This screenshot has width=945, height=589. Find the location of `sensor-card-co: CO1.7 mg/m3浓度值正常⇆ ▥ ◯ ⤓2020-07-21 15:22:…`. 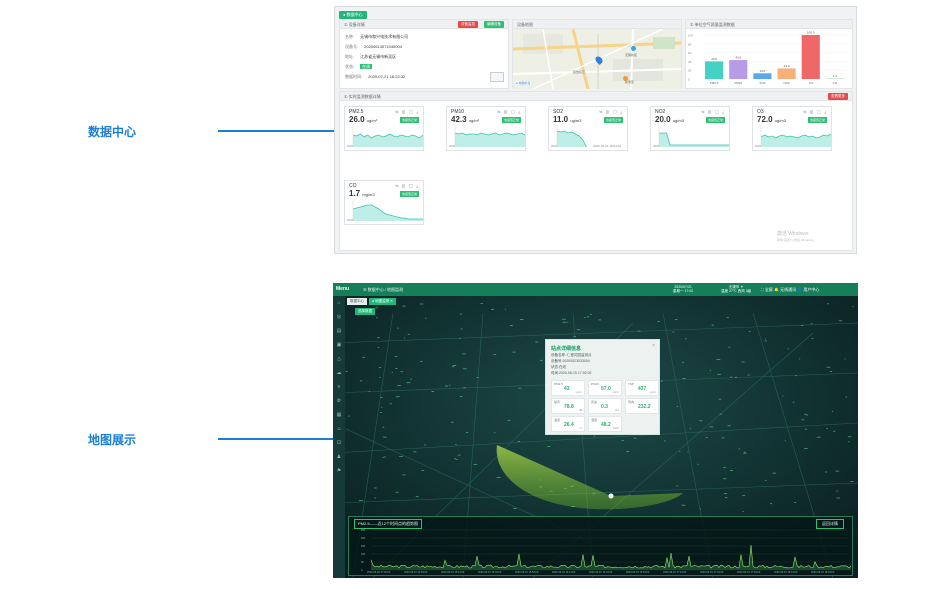

sensor-card-co: CO1.7 mg/m3浓度值正常⇆ ▥ ◯ ⤓2020-07-21 15:22:… is located at coordinates (384, 202).